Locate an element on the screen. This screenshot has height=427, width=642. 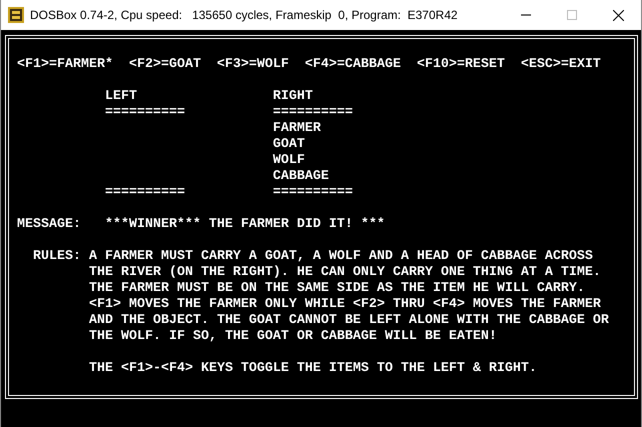
bank-item: CABBAGE is located at coordinates (301, 177).